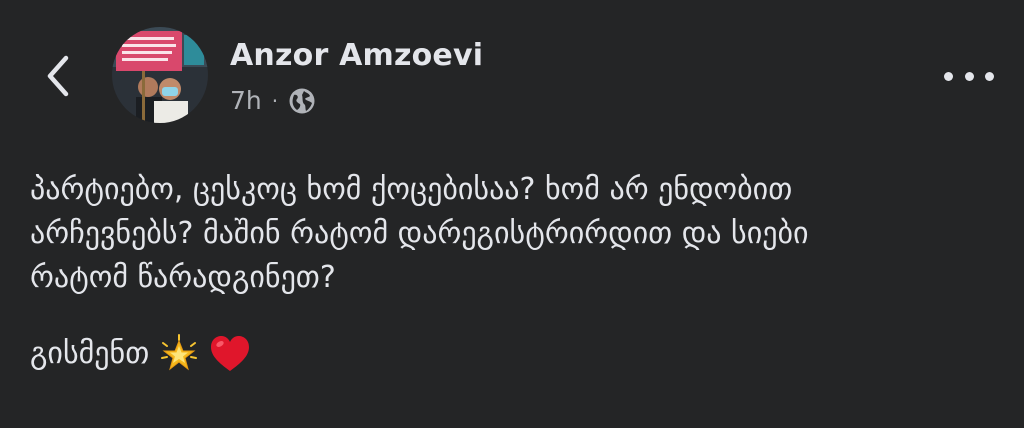  I want to click on post-time: 7h, so click(246, 100).